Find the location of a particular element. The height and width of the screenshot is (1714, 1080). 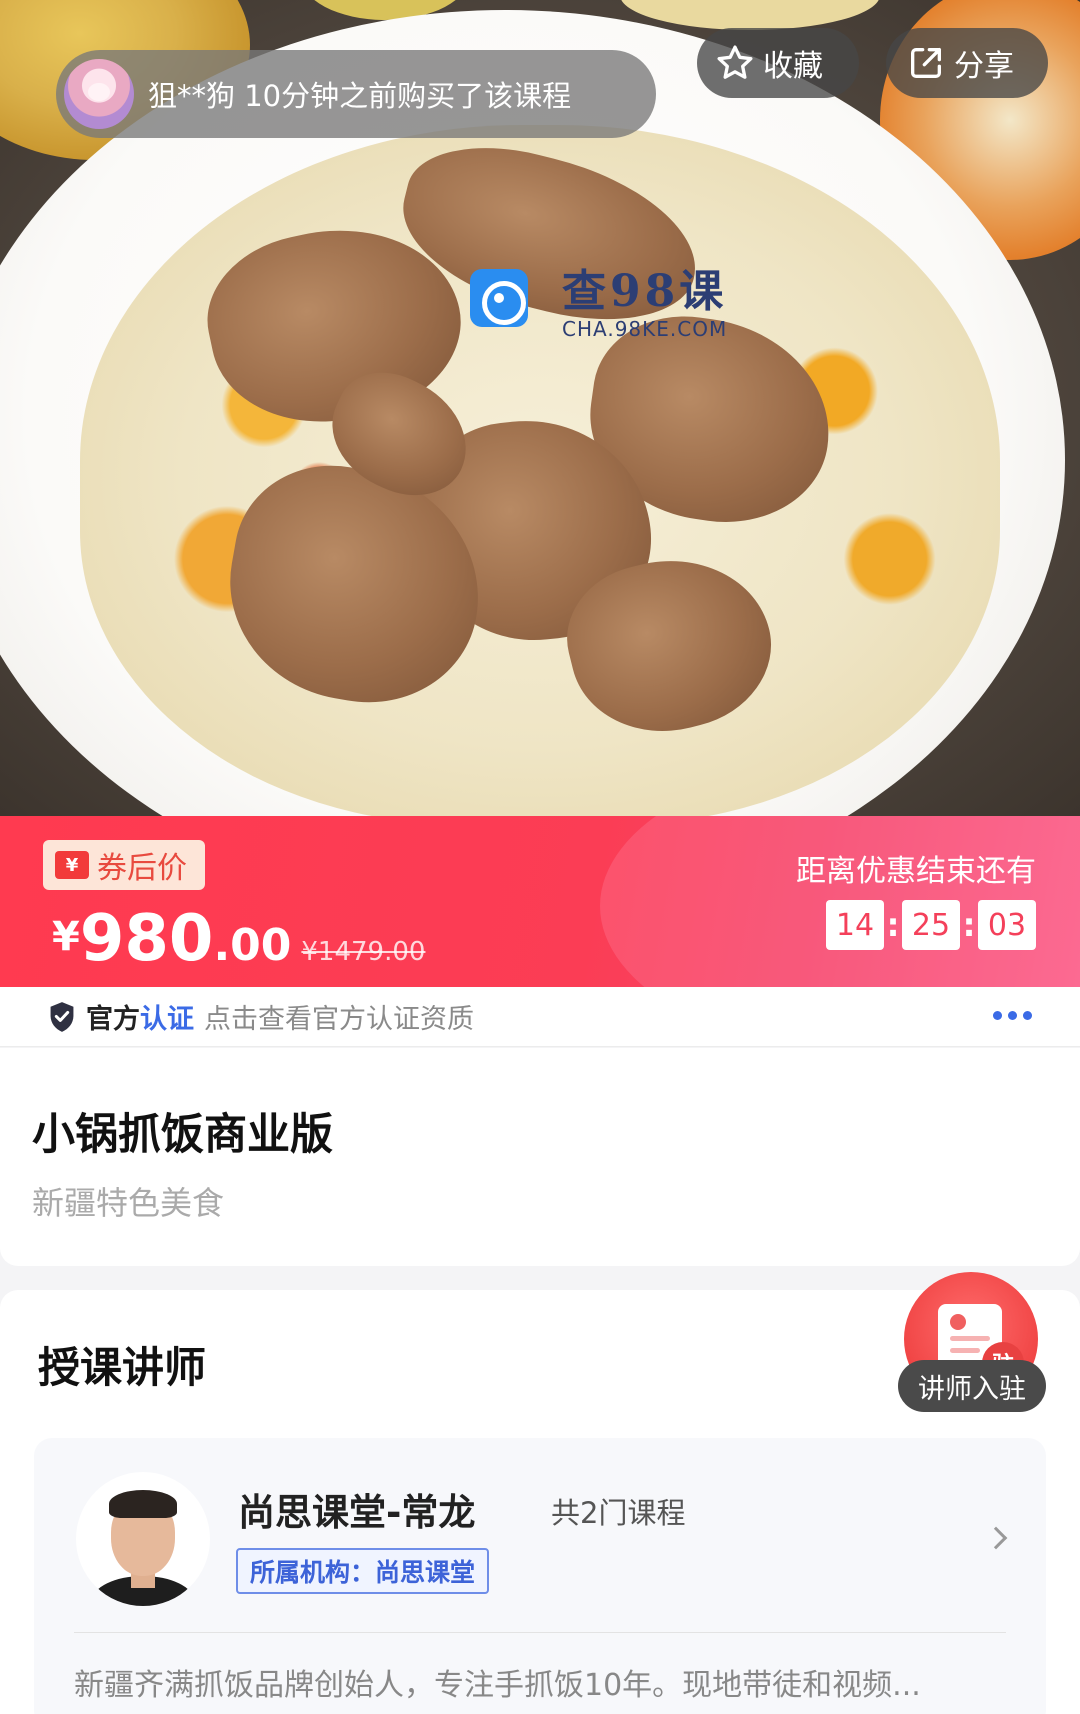

share-icon is located at coordinates (926, 63).